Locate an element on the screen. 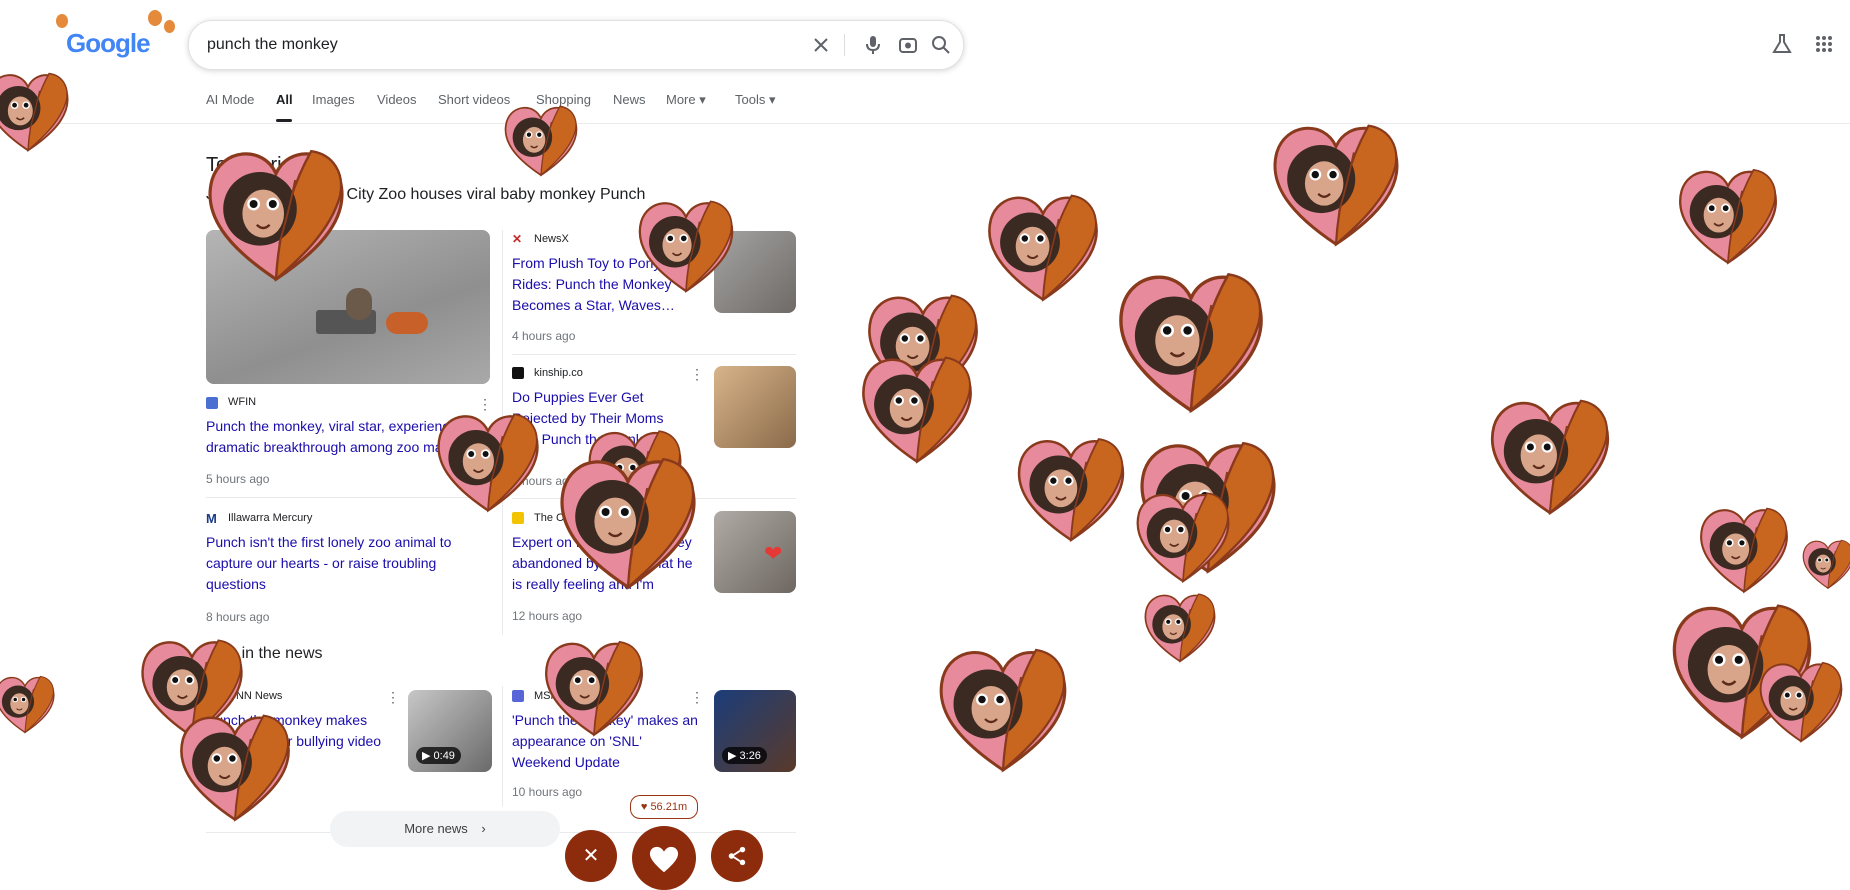 This screenshot has height=890, width=1850. source-label: WFIN is located at coordinates (231, 402).